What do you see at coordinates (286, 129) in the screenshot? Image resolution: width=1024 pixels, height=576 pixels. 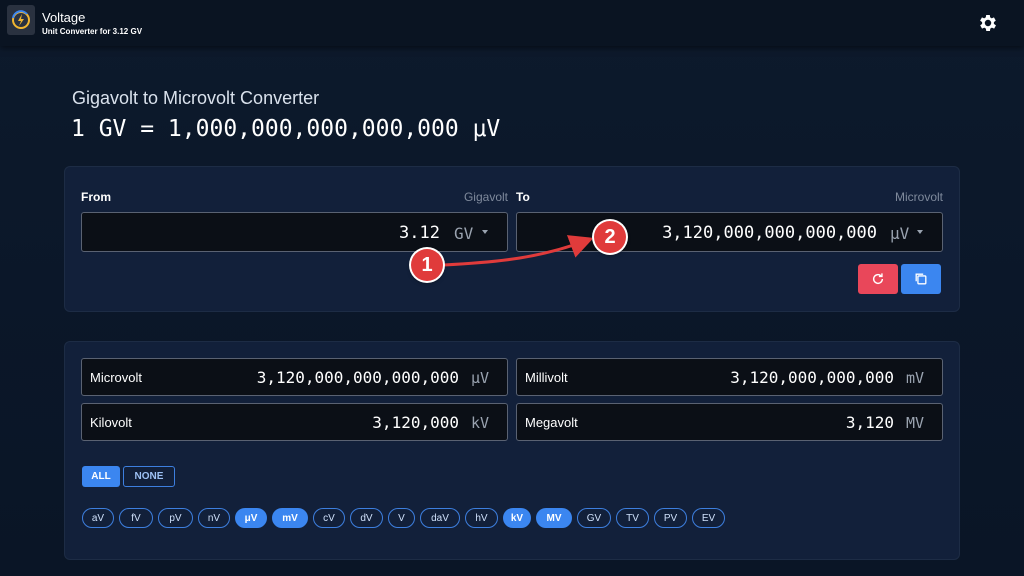 I see `conversion-formula: 1 GV = 1,000,000,000,000,000 μV` at bounding box center [286, 129].